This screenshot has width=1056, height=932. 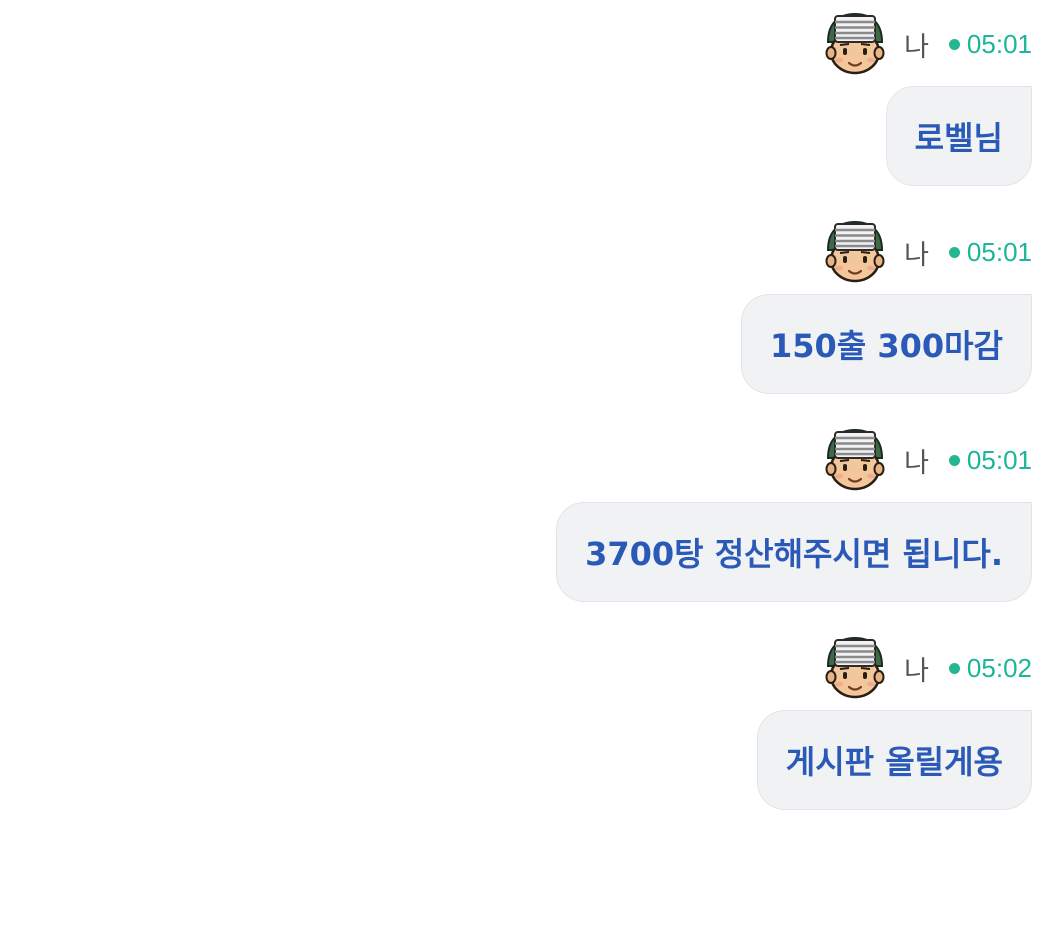 I want to click on chat-message: 나 05:01 3700탕 정산해주시면 됩니다., so click(x=794, y=515).